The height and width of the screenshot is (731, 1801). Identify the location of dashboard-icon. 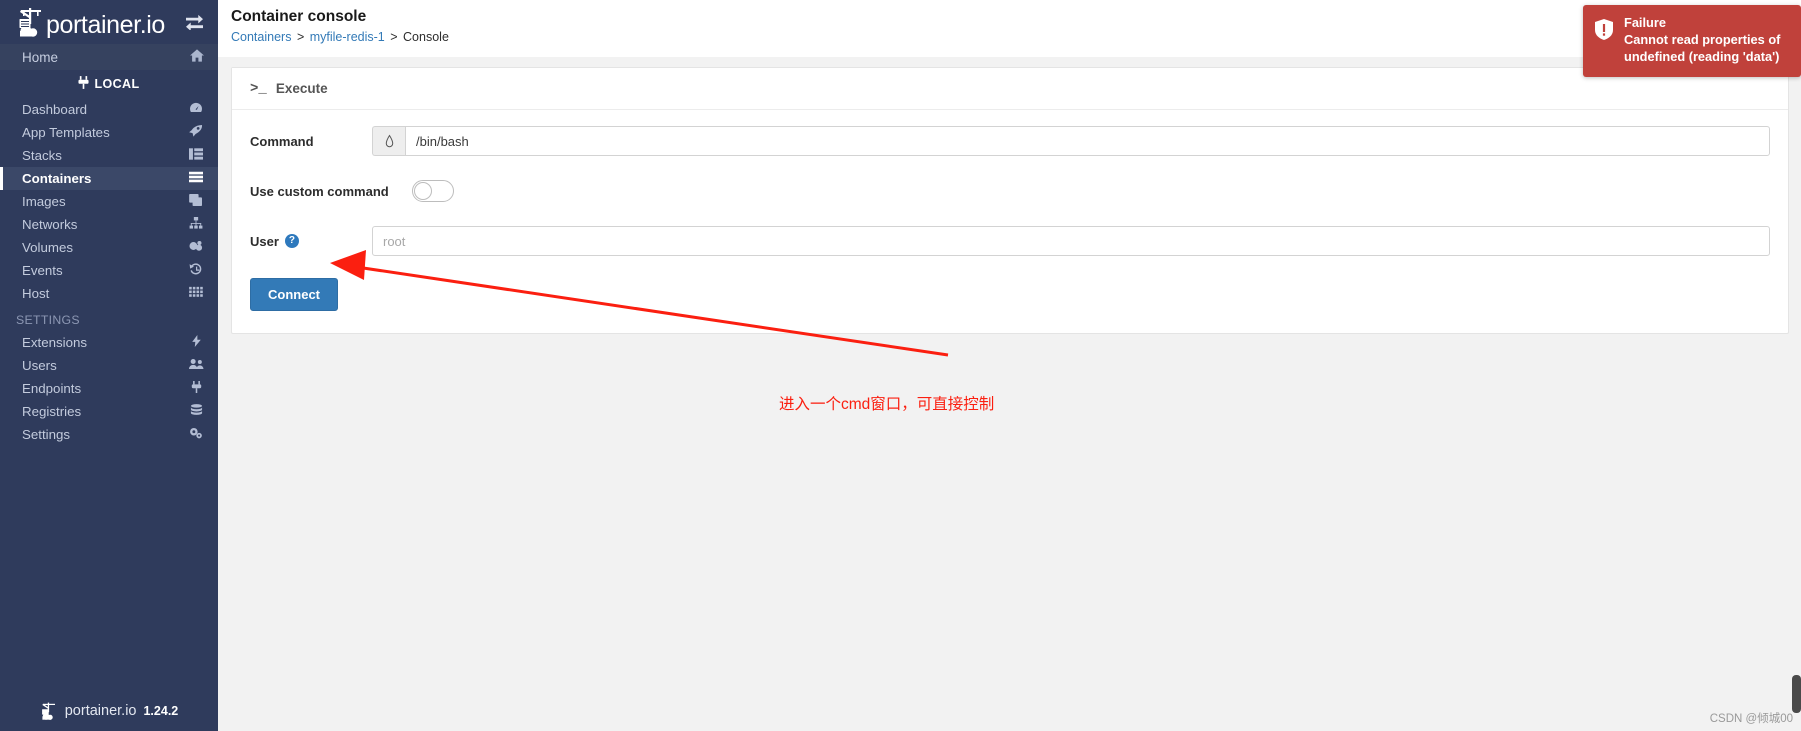
(196, 109).